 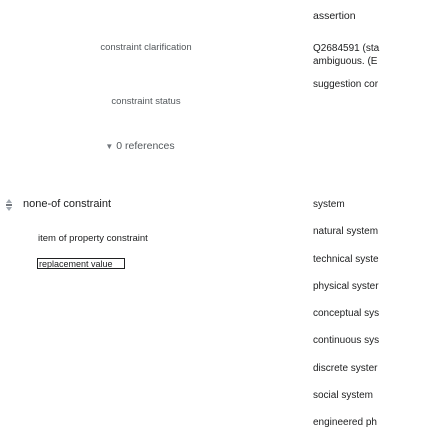 I want to click on qualifier-value-input-box, so click(x=81, y=263).